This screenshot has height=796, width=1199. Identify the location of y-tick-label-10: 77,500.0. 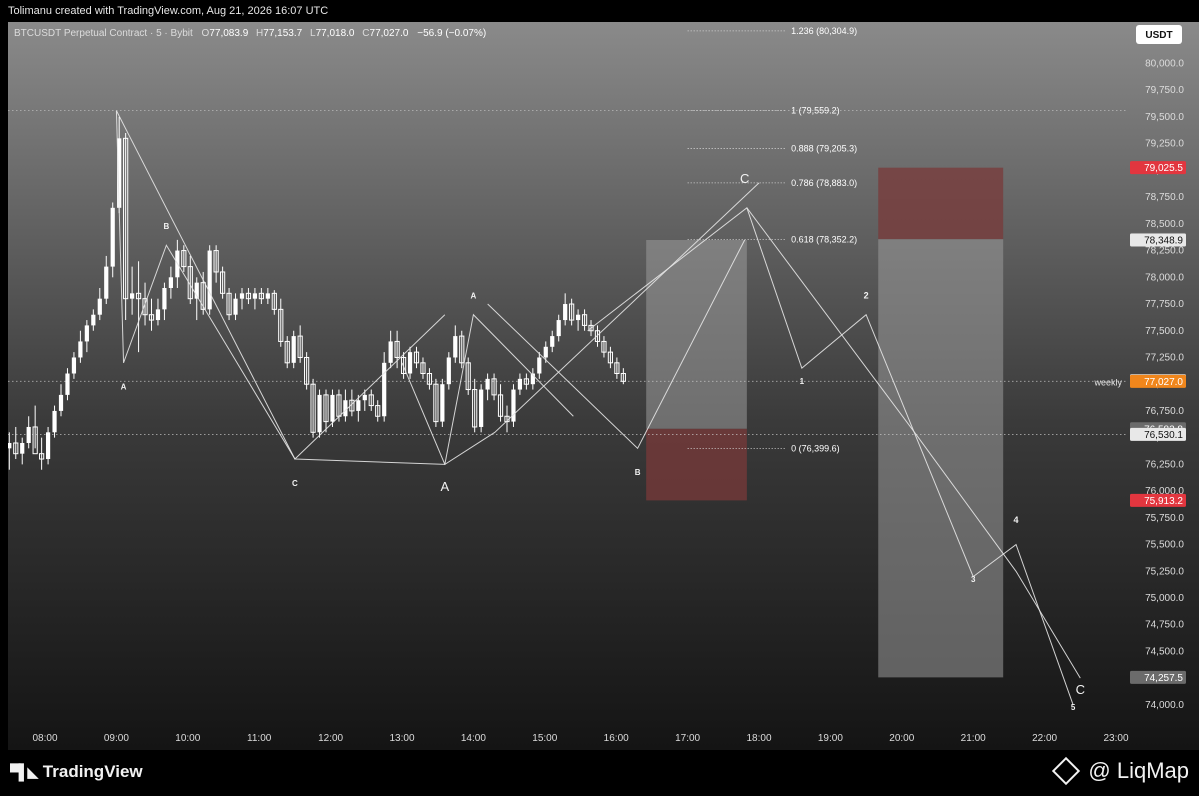
(1164, 331).